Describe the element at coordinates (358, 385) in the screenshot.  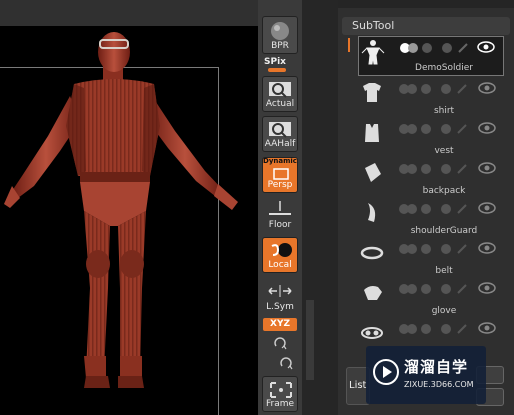
I see `list-all-label: List` at that location.